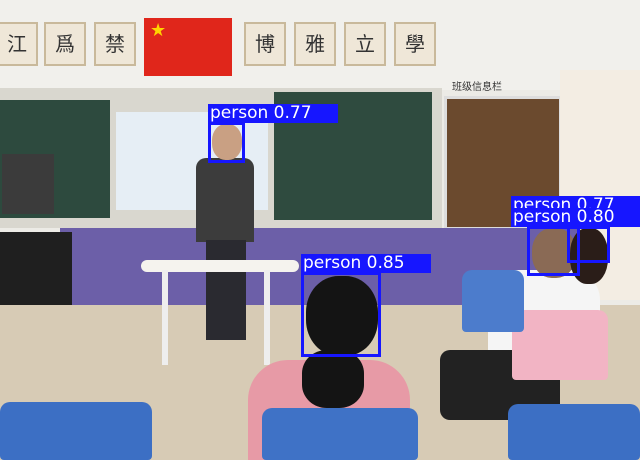 Image resolution: width=640 pixels, height=460 pixels. What do you see at coordinates (65, 44) in the screenshot?
I see `wall-plaque: 爲` at bounding box center [65, 44].